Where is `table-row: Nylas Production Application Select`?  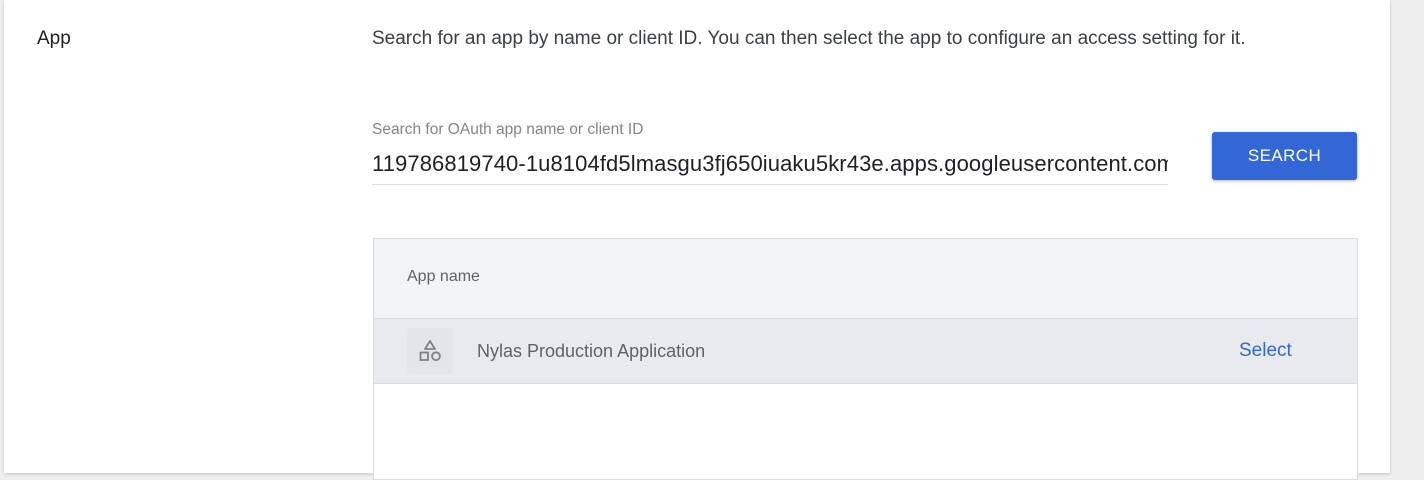
table-row: Nylas Production Application Select is located at coordinates (865, 351).